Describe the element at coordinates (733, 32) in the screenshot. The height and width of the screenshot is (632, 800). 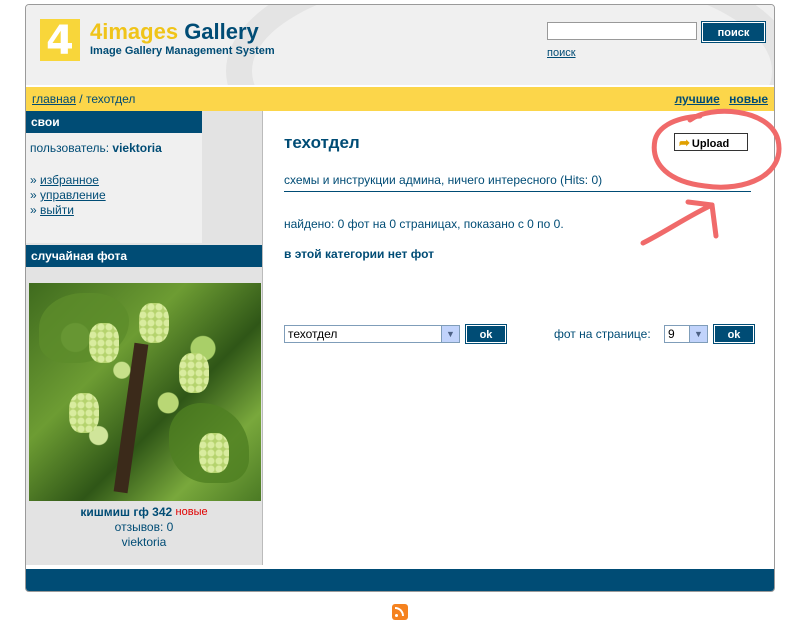
I see `search-button: поиск` at that location.